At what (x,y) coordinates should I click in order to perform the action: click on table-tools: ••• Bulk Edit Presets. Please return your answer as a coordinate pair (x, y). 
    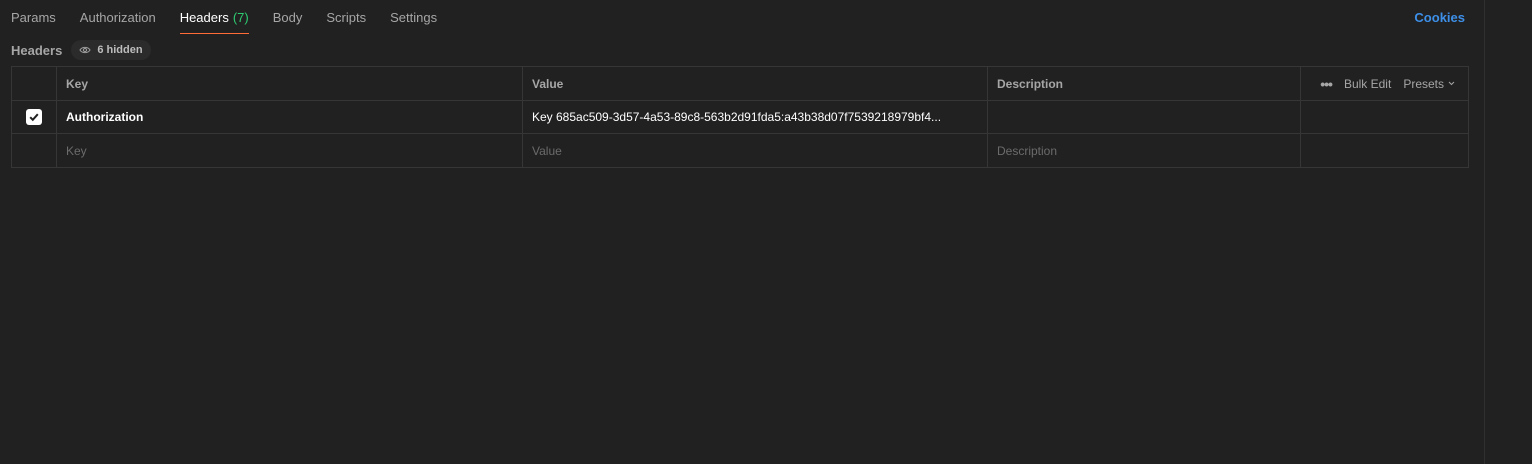
    Looking at the image, I should click on (1384, 83).